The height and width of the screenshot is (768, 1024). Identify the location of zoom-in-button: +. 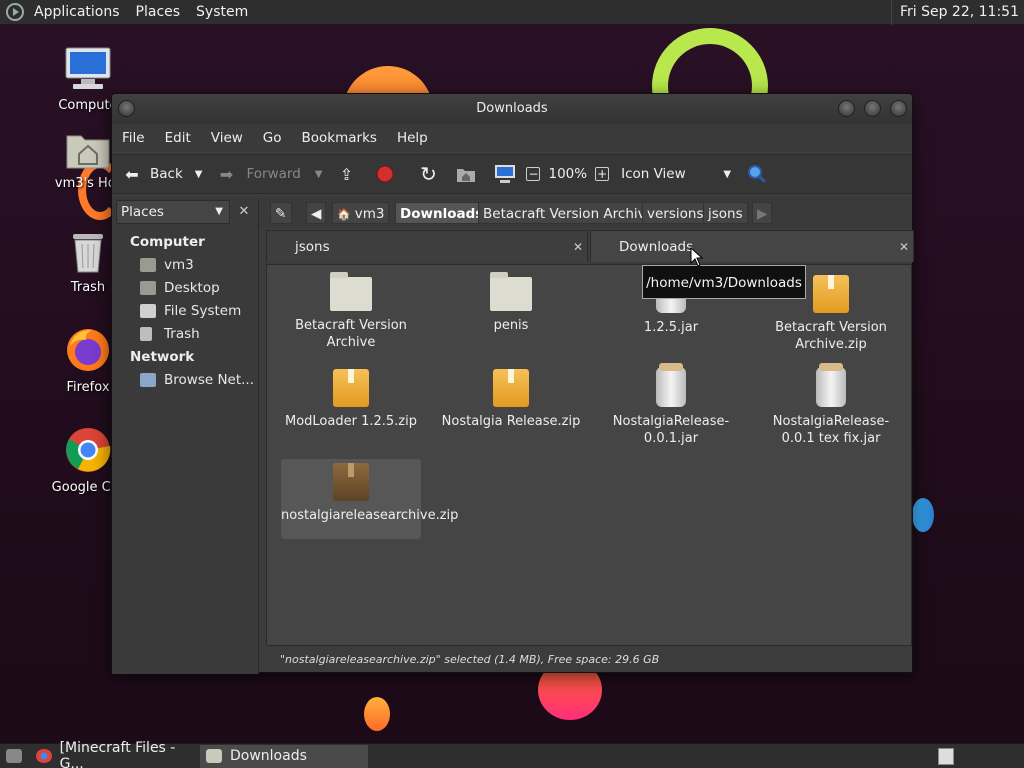
(602, 174).